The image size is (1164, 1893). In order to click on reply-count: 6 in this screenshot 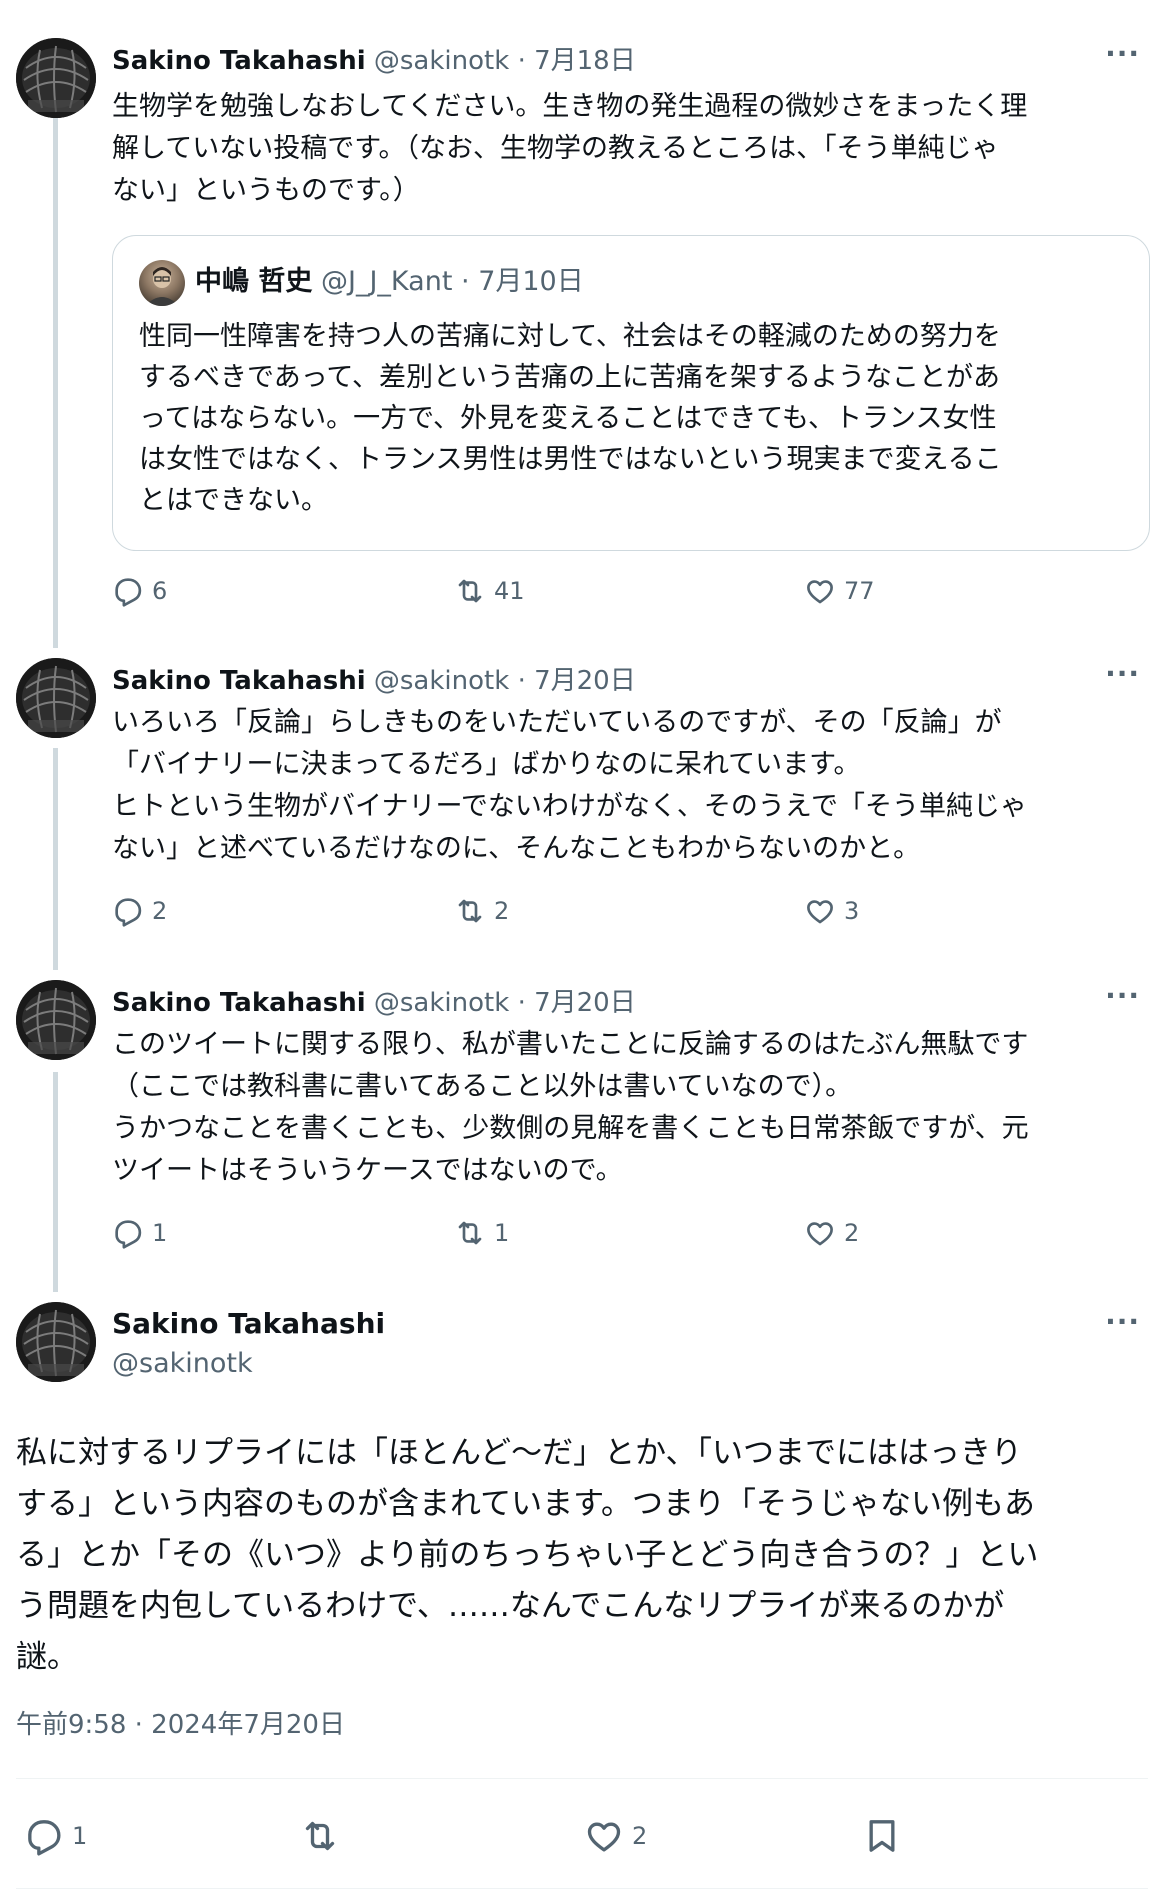, I will do `click(160, 591)`.